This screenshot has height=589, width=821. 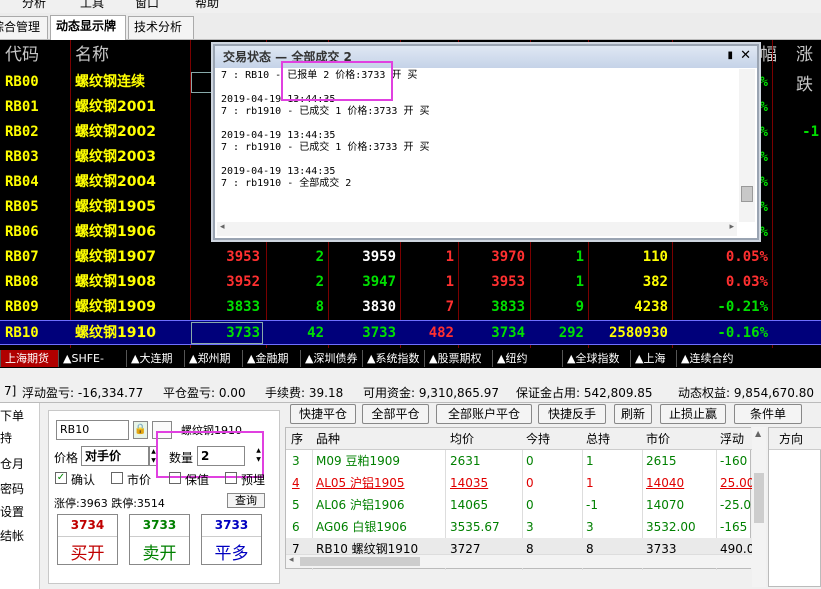 What do you see at coordinates (115, 456) in the screenshot?
I see `price-type-select: 对手价` at bounding box center [115, 456].